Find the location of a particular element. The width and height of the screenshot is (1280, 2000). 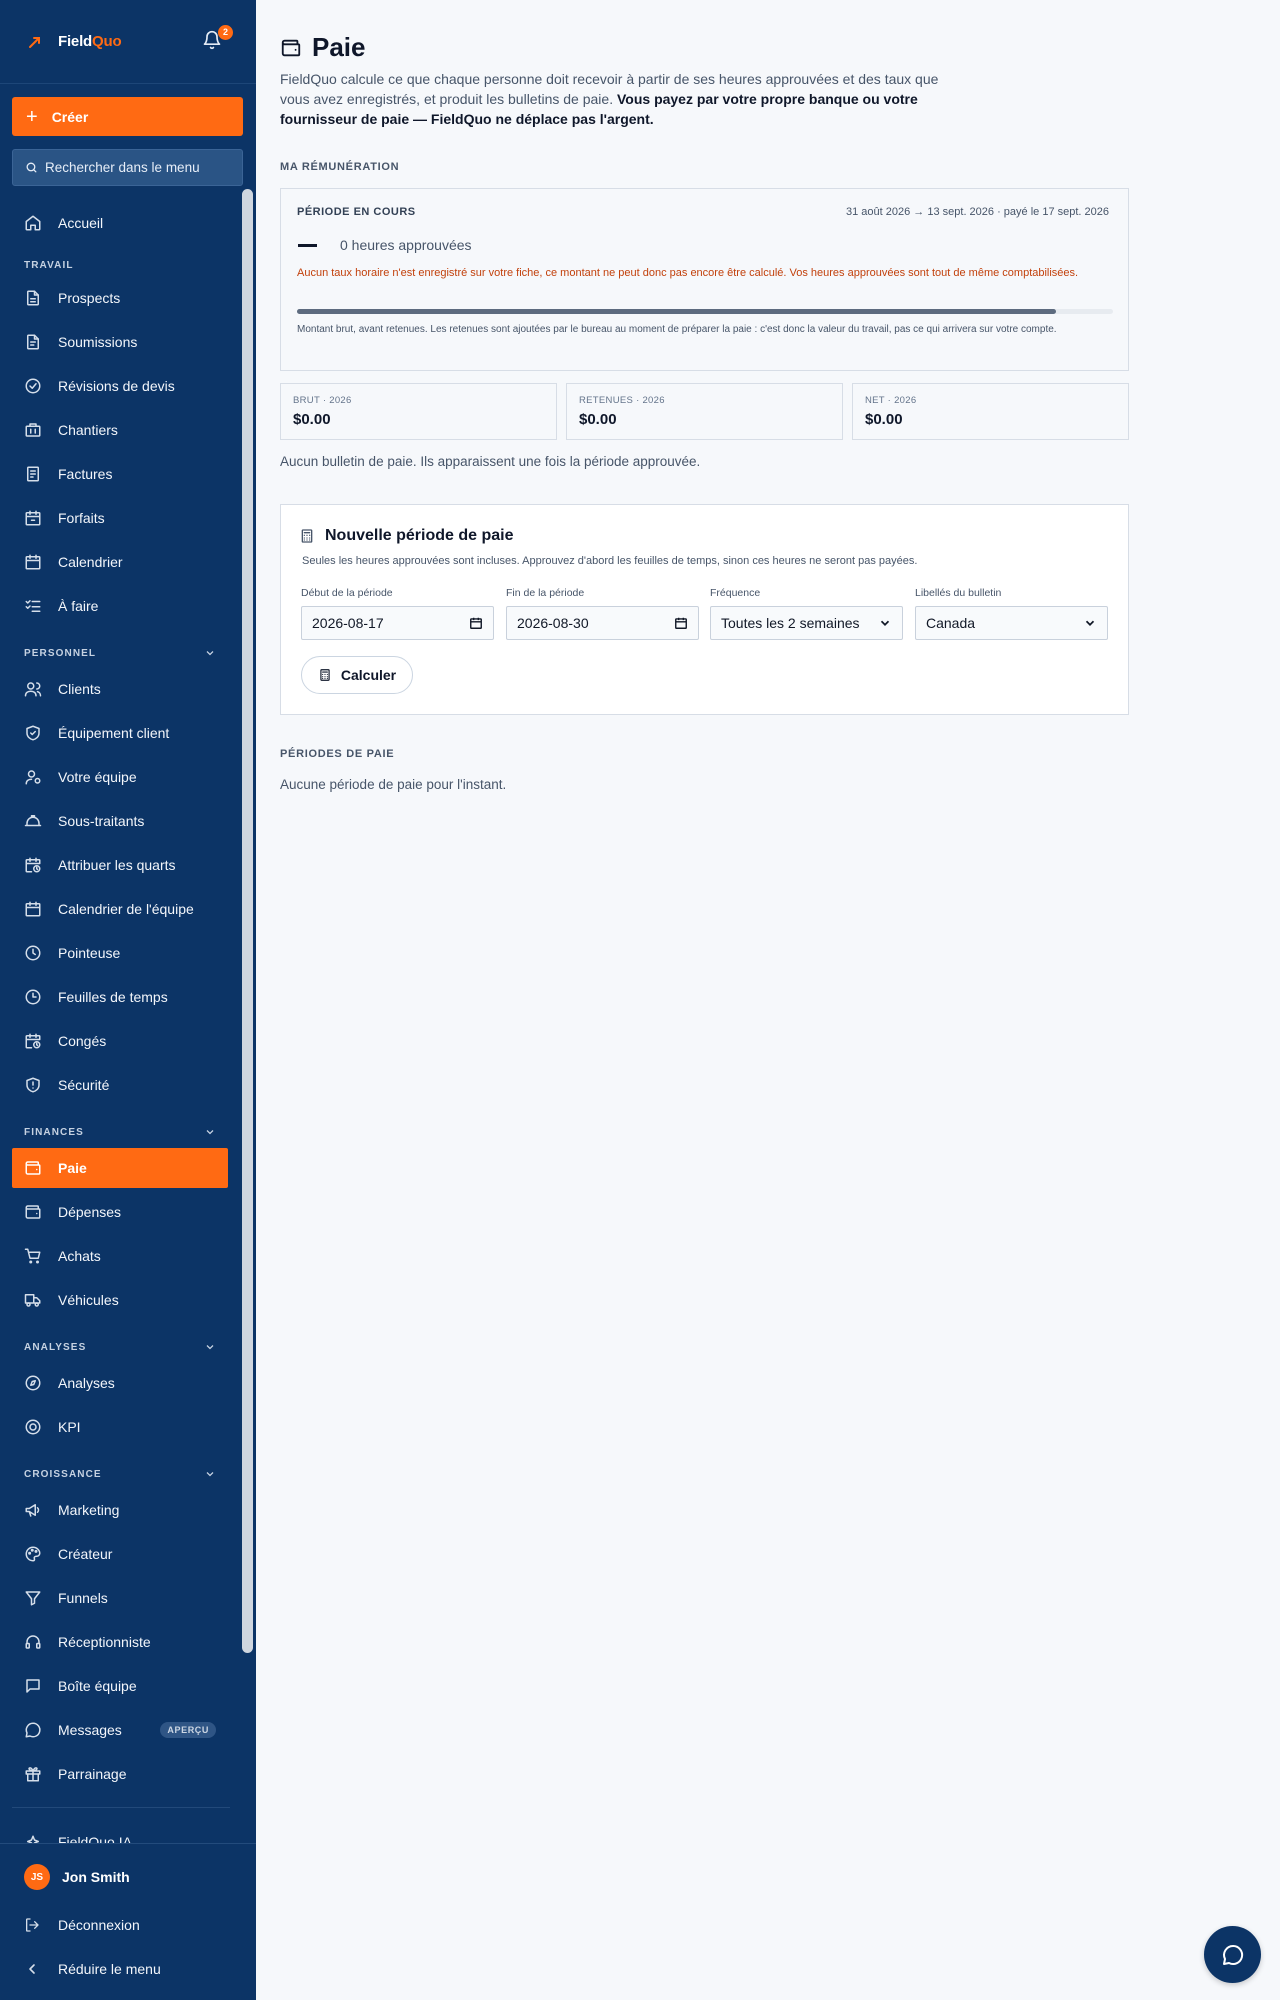

summary-value: $0.00 is located at coordinates (598, 419).